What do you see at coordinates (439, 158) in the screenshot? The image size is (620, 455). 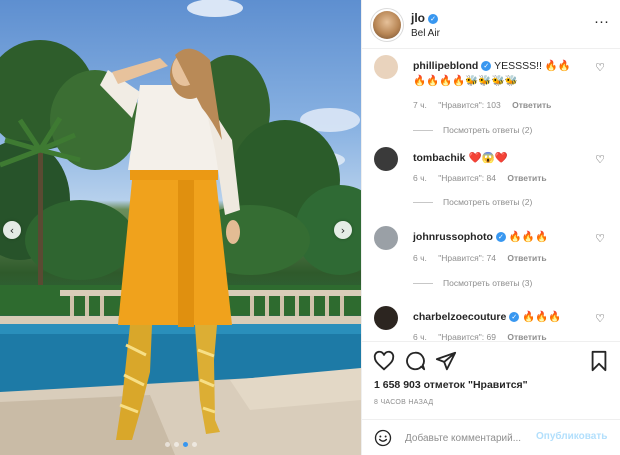 I see `commenter-username: tombachik` at bounding box center [439, 158].